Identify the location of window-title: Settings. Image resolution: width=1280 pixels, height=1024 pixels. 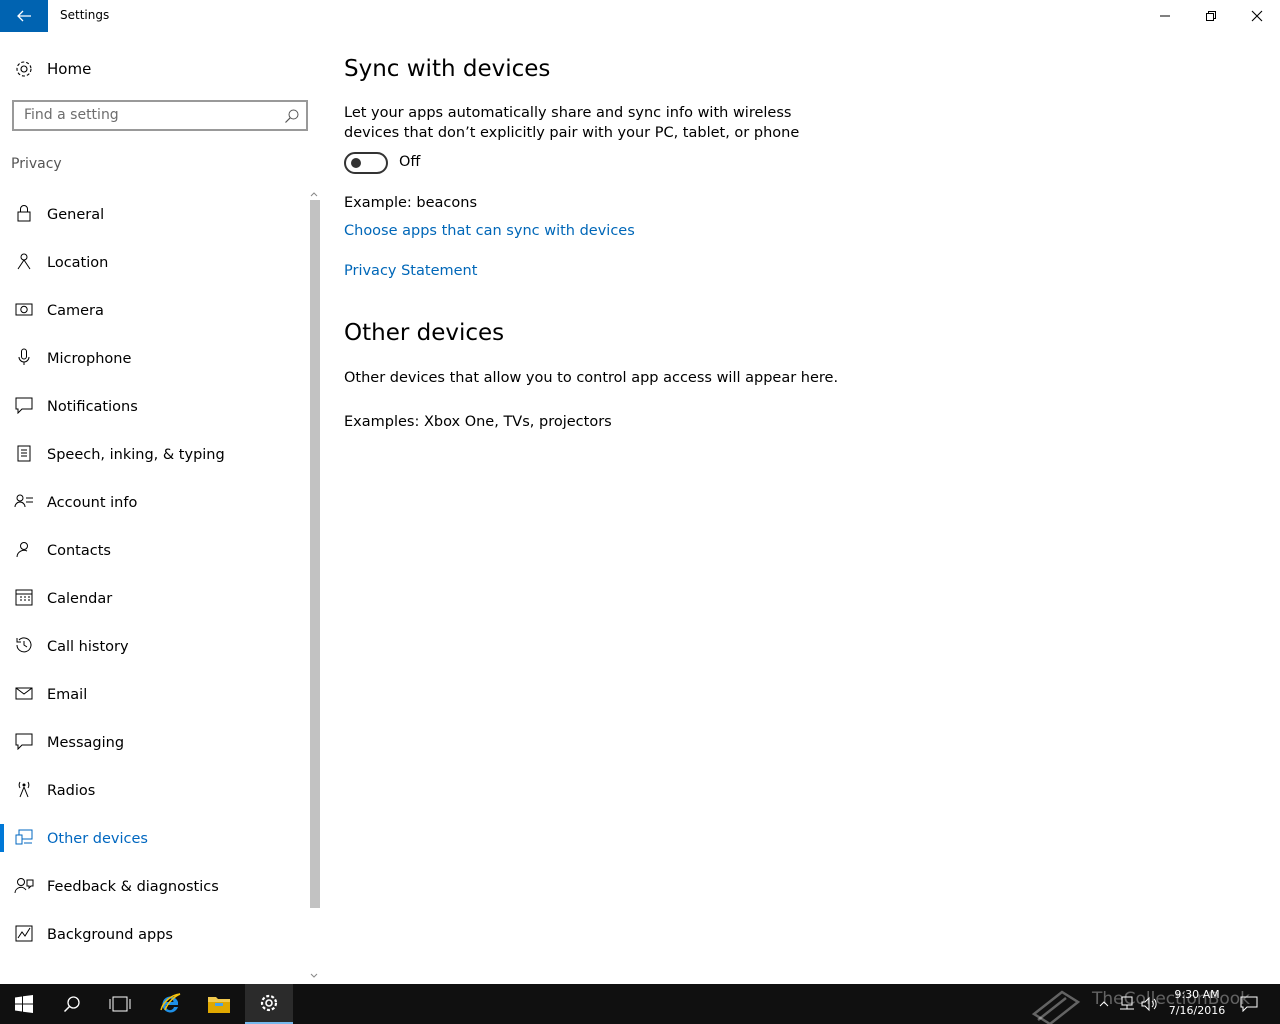
(85, 15).